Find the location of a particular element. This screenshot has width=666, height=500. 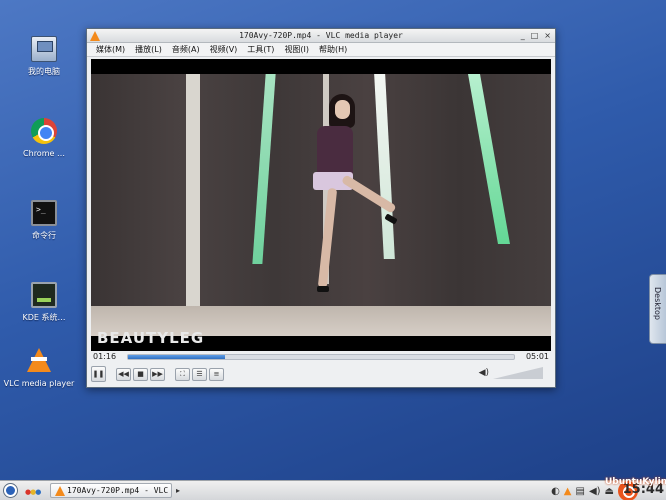

seek-bar is located at coordinates (321, 357).